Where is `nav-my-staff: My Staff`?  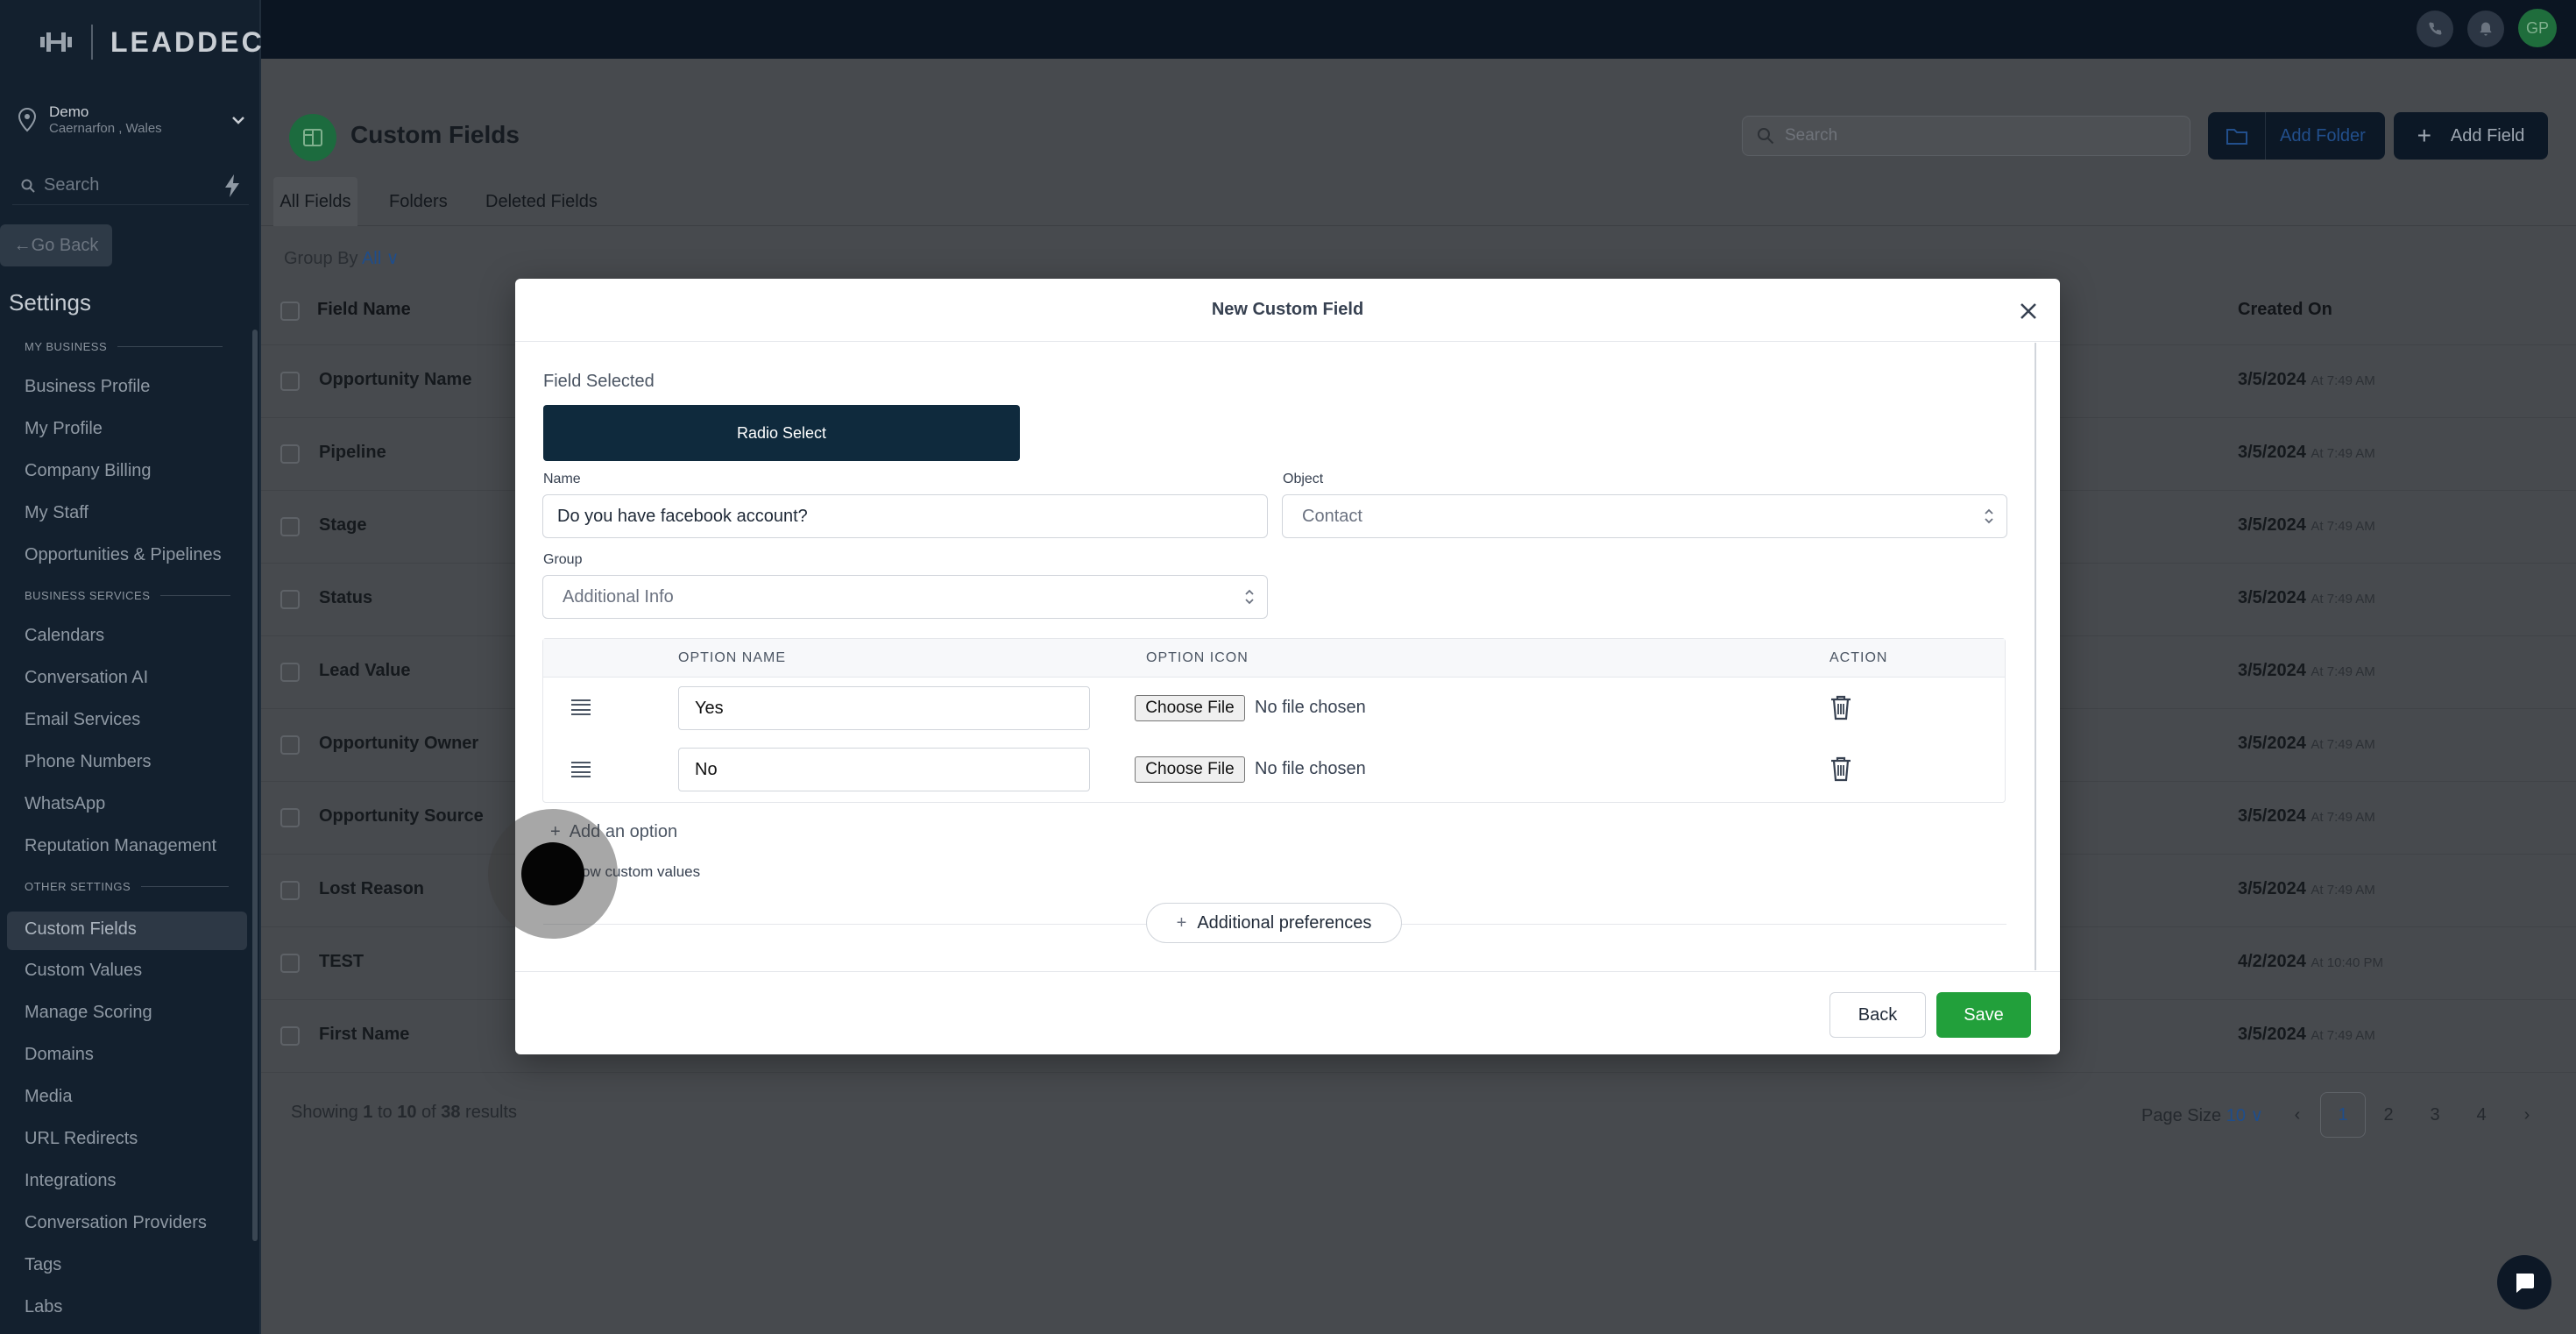
nav-my-staff: My Staff is located at coordinates (56, 513).